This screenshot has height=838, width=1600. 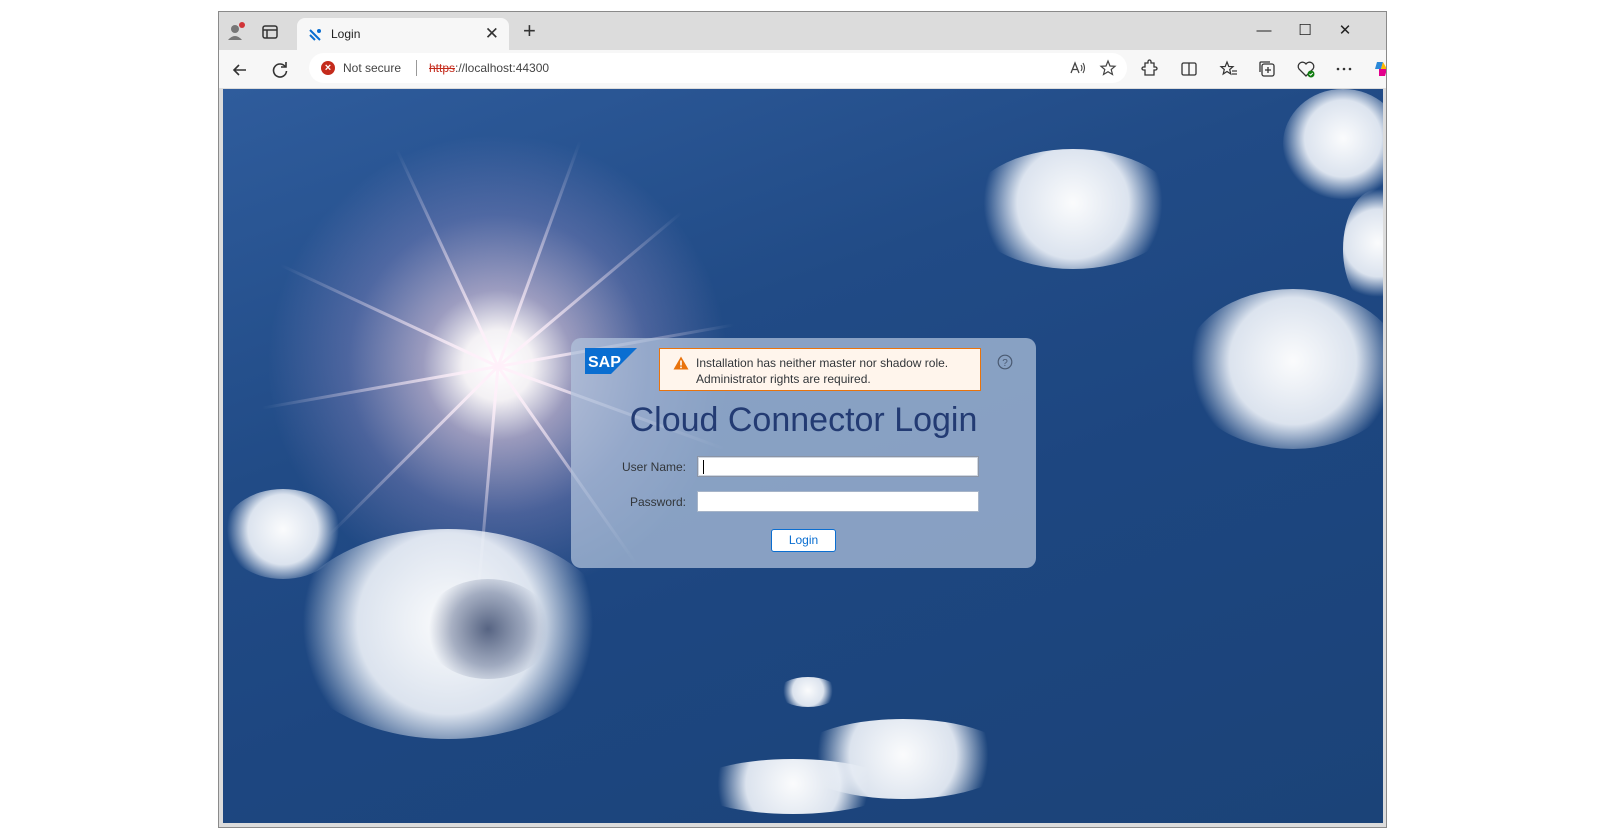 I want to click on url-text: https://localhost:44300, so click(x=489, y=68).